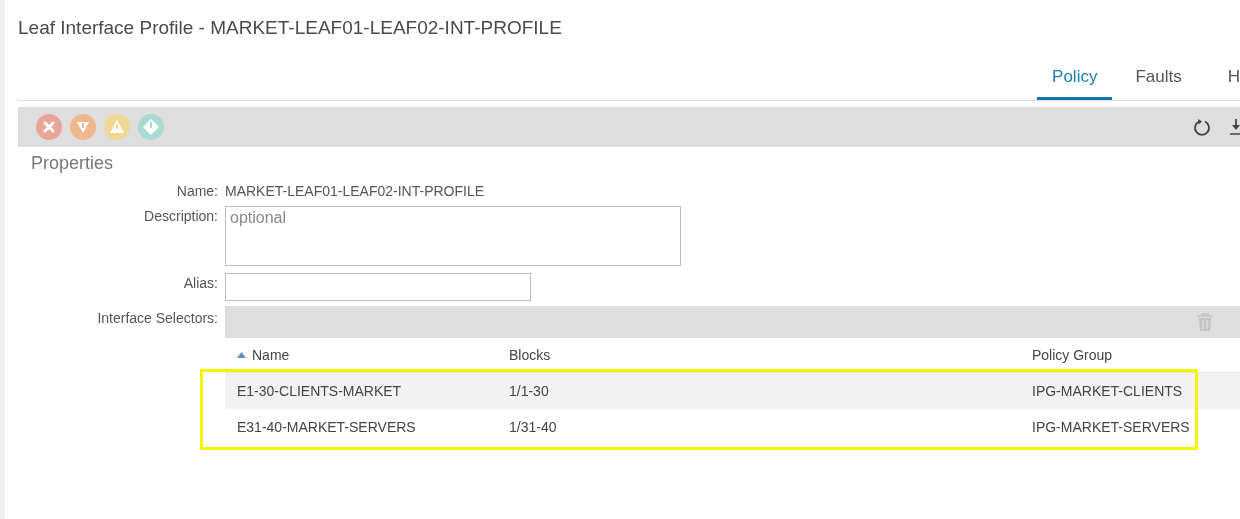 This screenshot has width=1240, height=519. I want to click on column-header: Name, so click(361, 355).